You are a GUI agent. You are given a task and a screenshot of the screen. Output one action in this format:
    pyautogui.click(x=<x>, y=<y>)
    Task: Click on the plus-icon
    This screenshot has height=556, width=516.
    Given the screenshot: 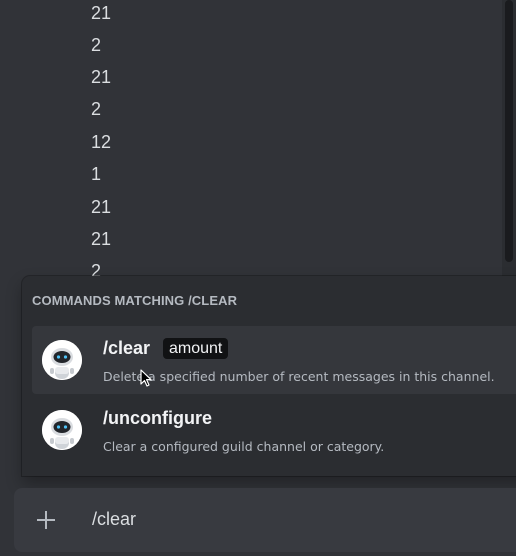 What is the action you would take?
    pyautogui.click(x=46, y=520)
    